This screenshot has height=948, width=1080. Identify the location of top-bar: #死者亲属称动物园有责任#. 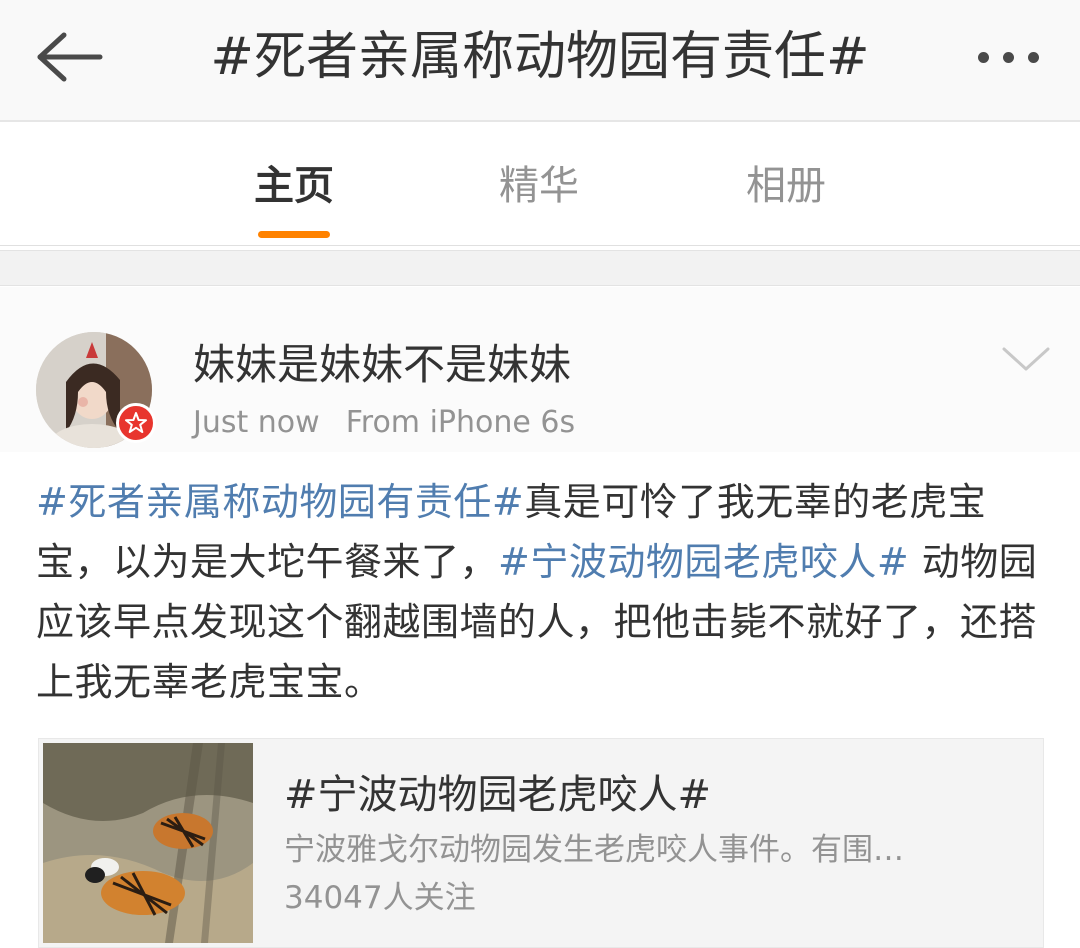
(540, 61).